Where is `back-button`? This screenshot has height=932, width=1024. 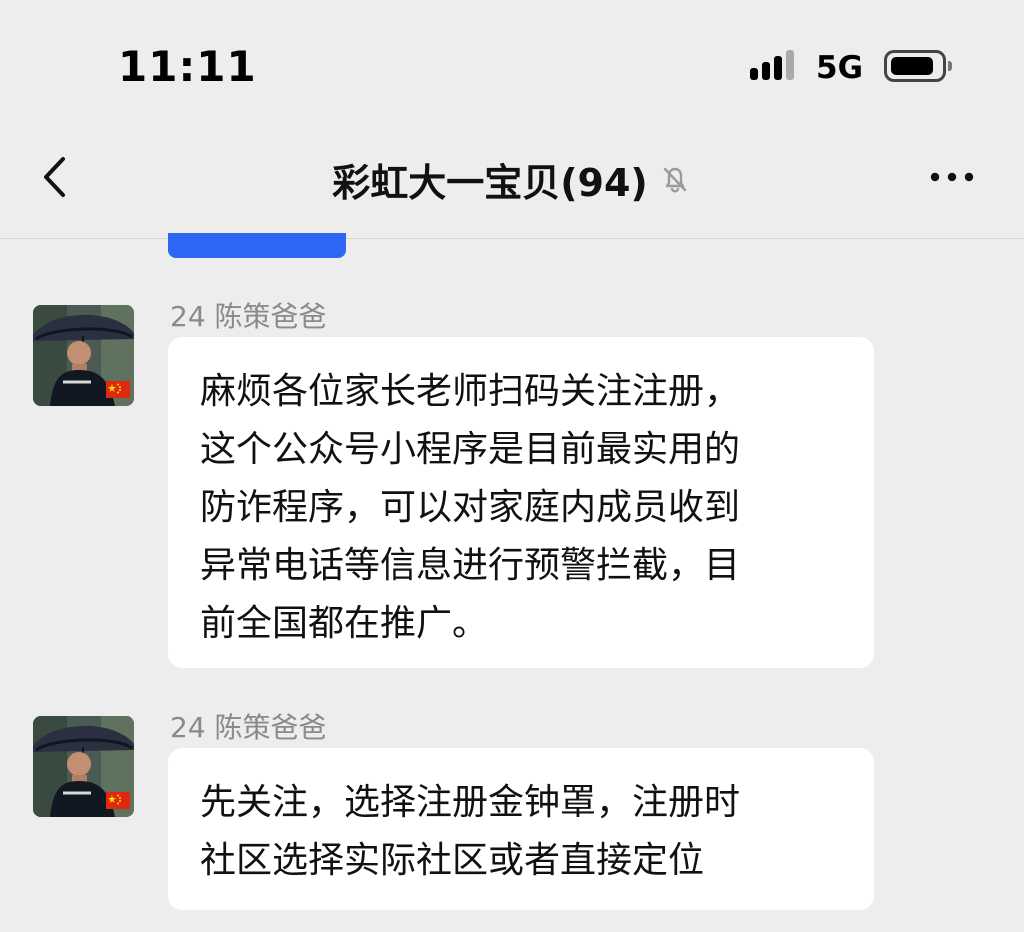
back-button is located at coordinates (59, 177).